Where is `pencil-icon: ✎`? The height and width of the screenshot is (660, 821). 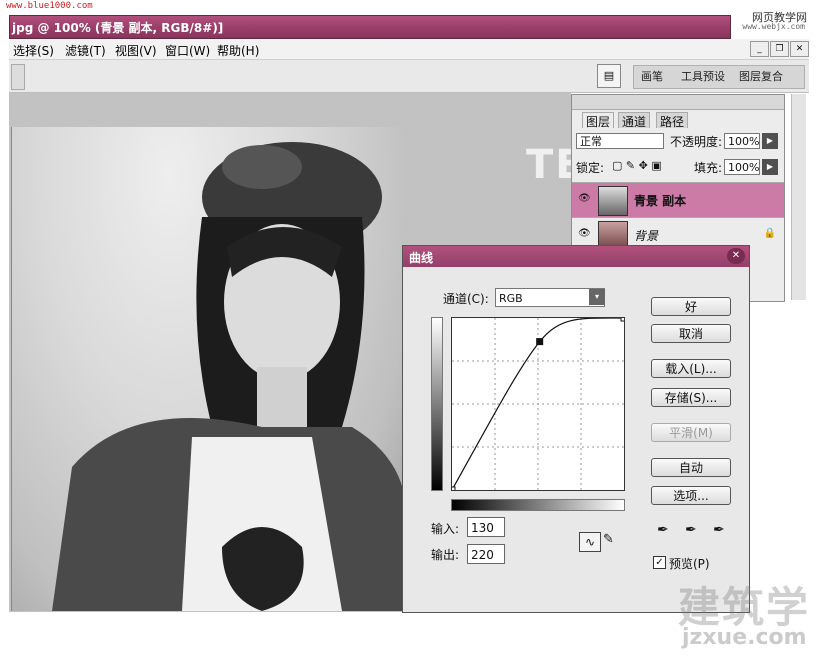
pencil-icon: ✎ is located at coordinates (608, 539).